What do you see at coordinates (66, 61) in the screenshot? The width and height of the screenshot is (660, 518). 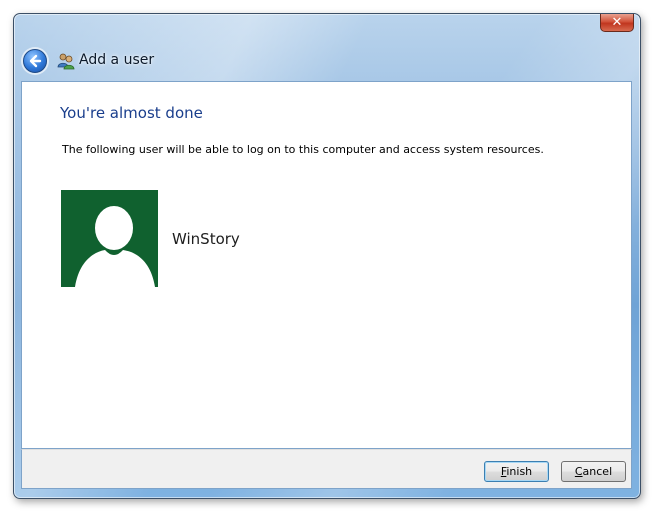 I see `users-icon` at bounding box center [66, 61].